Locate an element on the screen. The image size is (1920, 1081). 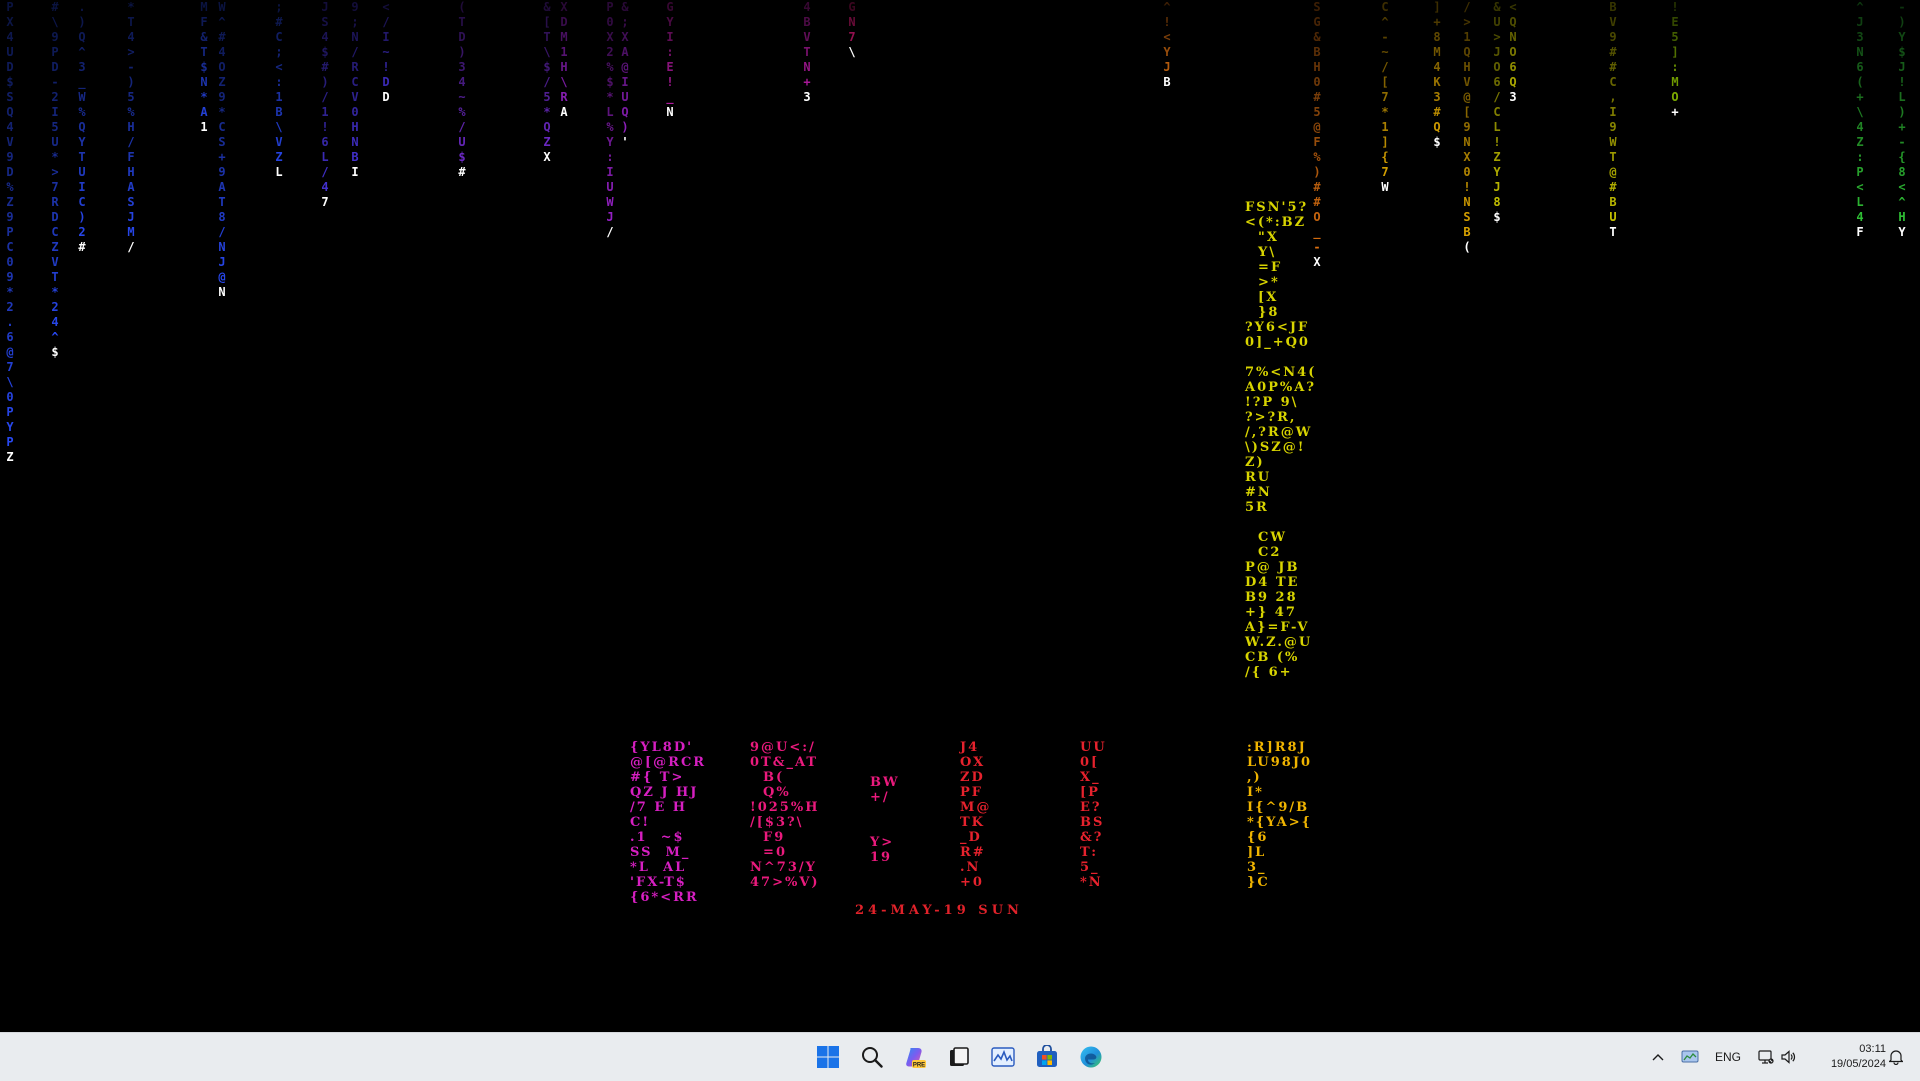
task-manager-button is located at coordinates (1003, 1057).